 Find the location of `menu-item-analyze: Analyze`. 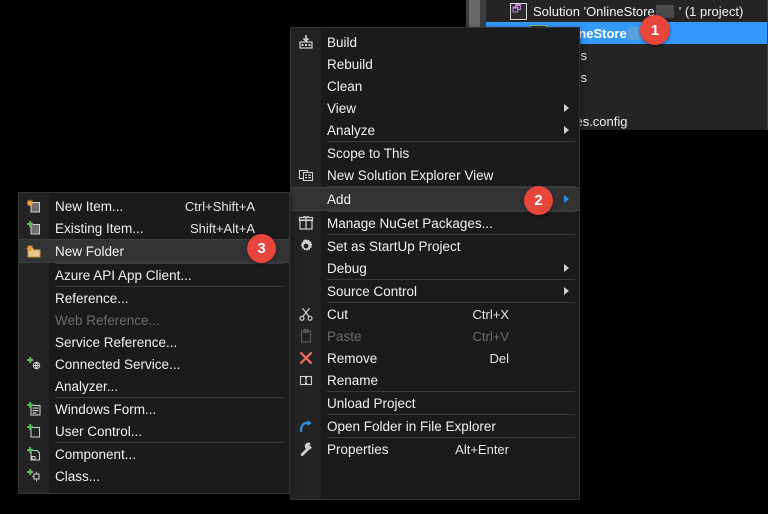

menu-item-analyze: Analyze is located at coordinates (435, 130).